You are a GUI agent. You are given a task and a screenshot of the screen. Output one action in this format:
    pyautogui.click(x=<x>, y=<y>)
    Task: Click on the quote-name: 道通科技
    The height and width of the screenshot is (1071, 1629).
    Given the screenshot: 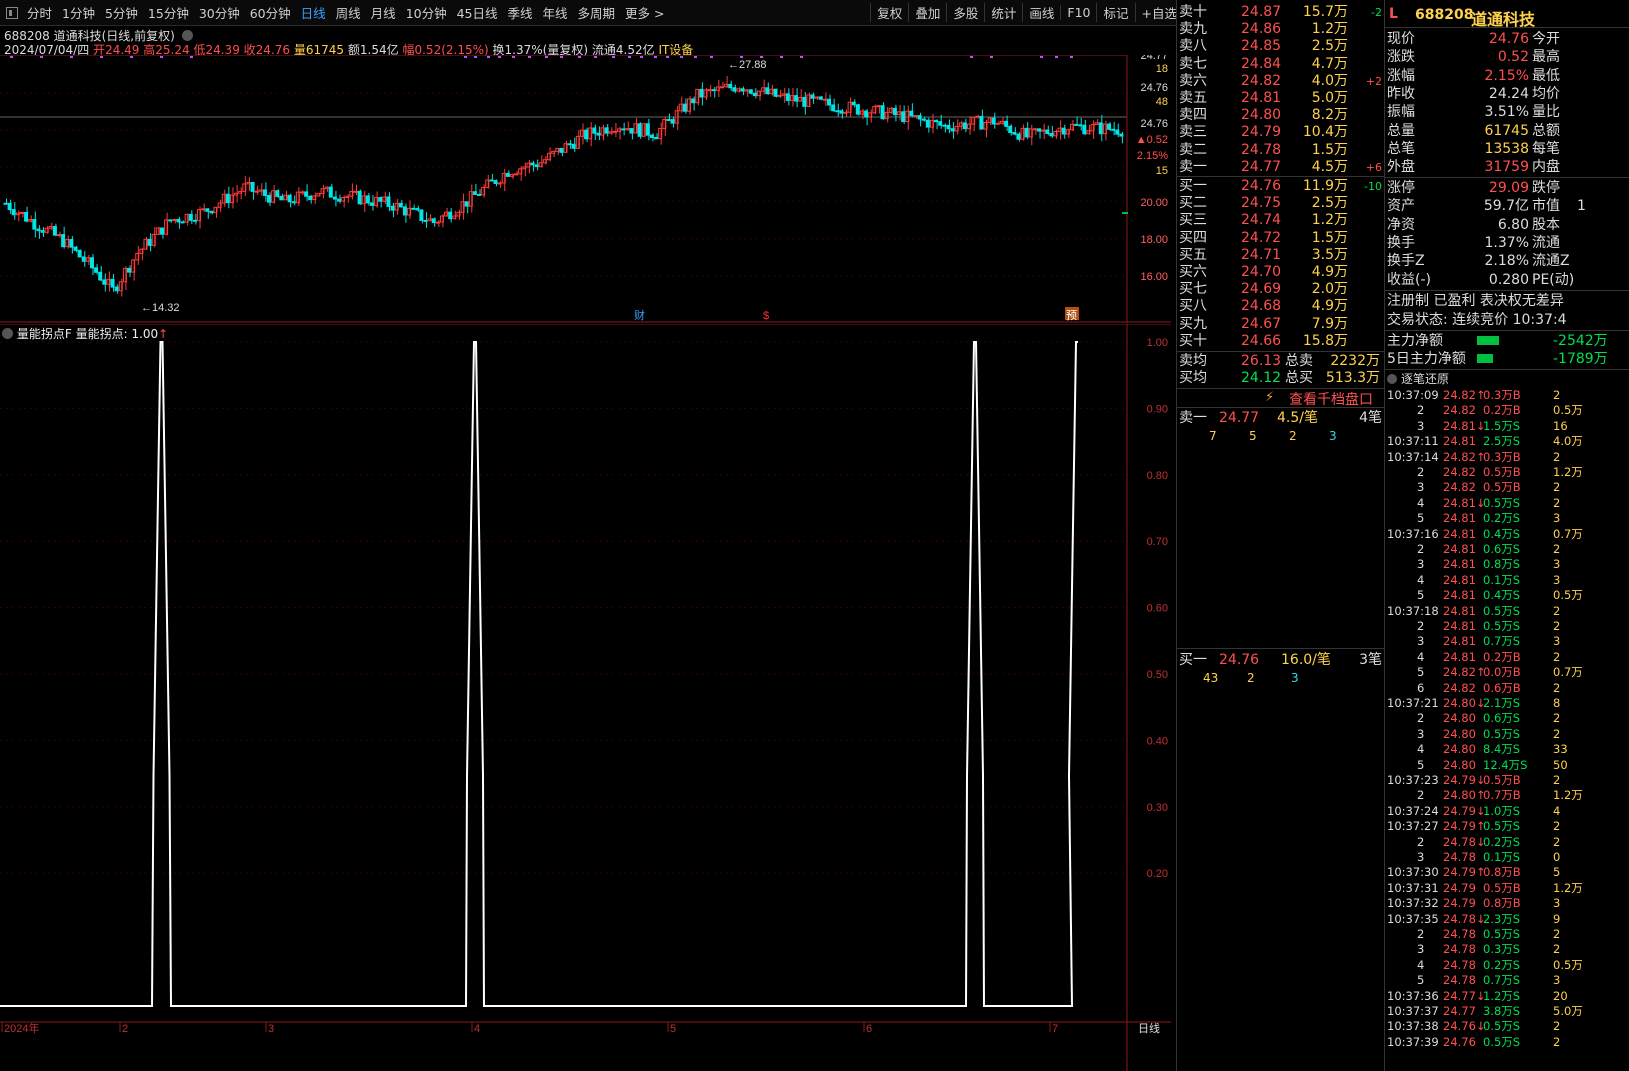 What is the action you would take?
    pyautogui.click(x=1503, y=18)
    